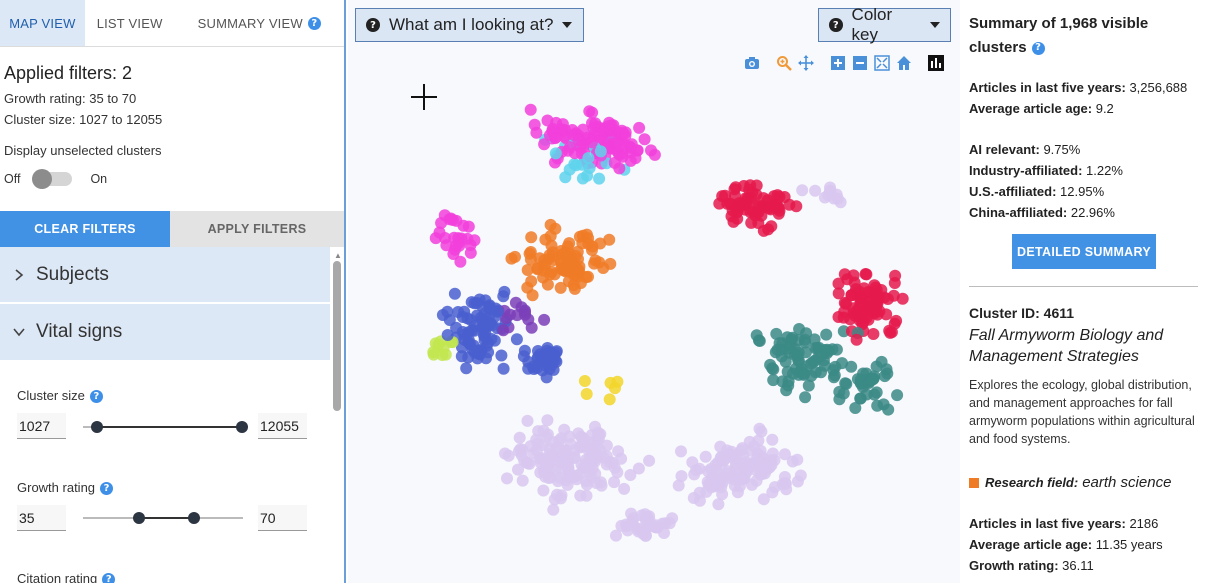 Image resolution: width=1208 pixels, height=583 pixels. Describe the element at coordinates (860, 63) in the screenshot. I see `zoom-out-icon` at that location.